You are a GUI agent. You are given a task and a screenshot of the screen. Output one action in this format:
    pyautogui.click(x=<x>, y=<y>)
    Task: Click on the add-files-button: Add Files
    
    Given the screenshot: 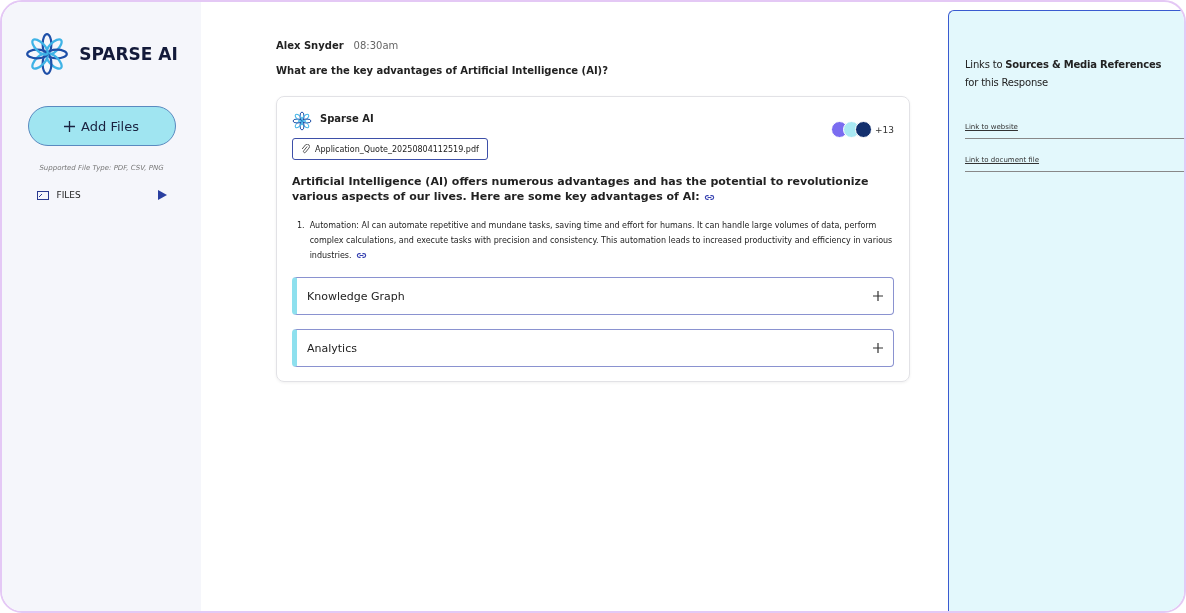 What is the action you would take?
    pyautogui.click(x=101, y=126)
    